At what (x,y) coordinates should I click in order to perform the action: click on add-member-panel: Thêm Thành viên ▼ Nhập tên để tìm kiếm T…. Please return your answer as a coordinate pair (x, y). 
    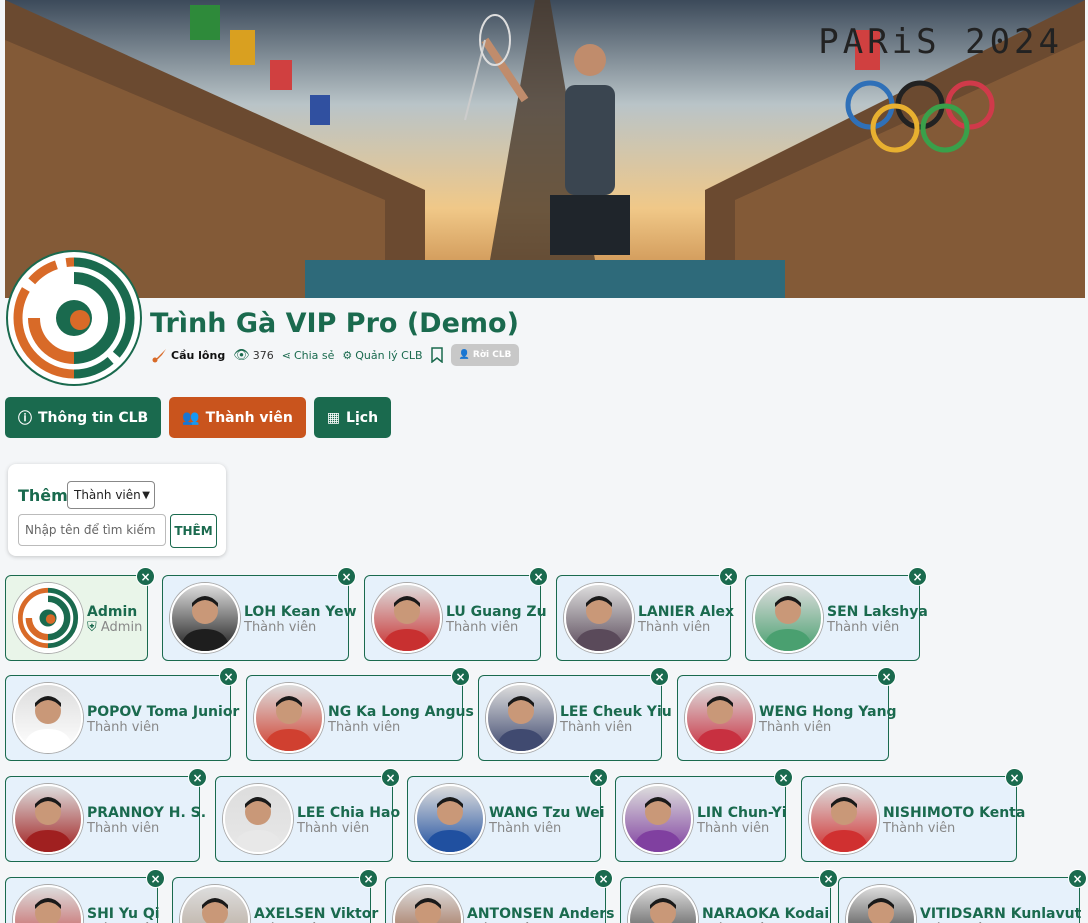
    Looking at the image, I should click on (117, 510).